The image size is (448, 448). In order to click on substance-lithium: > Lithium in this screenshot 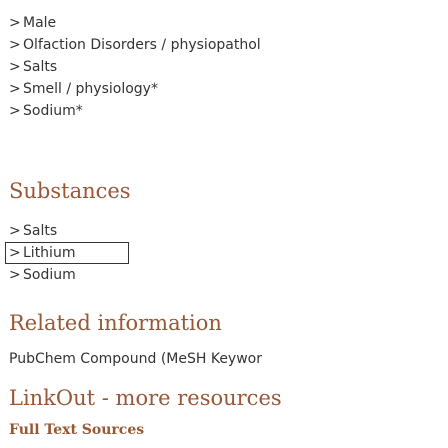, I will do `click(67, 253)`.